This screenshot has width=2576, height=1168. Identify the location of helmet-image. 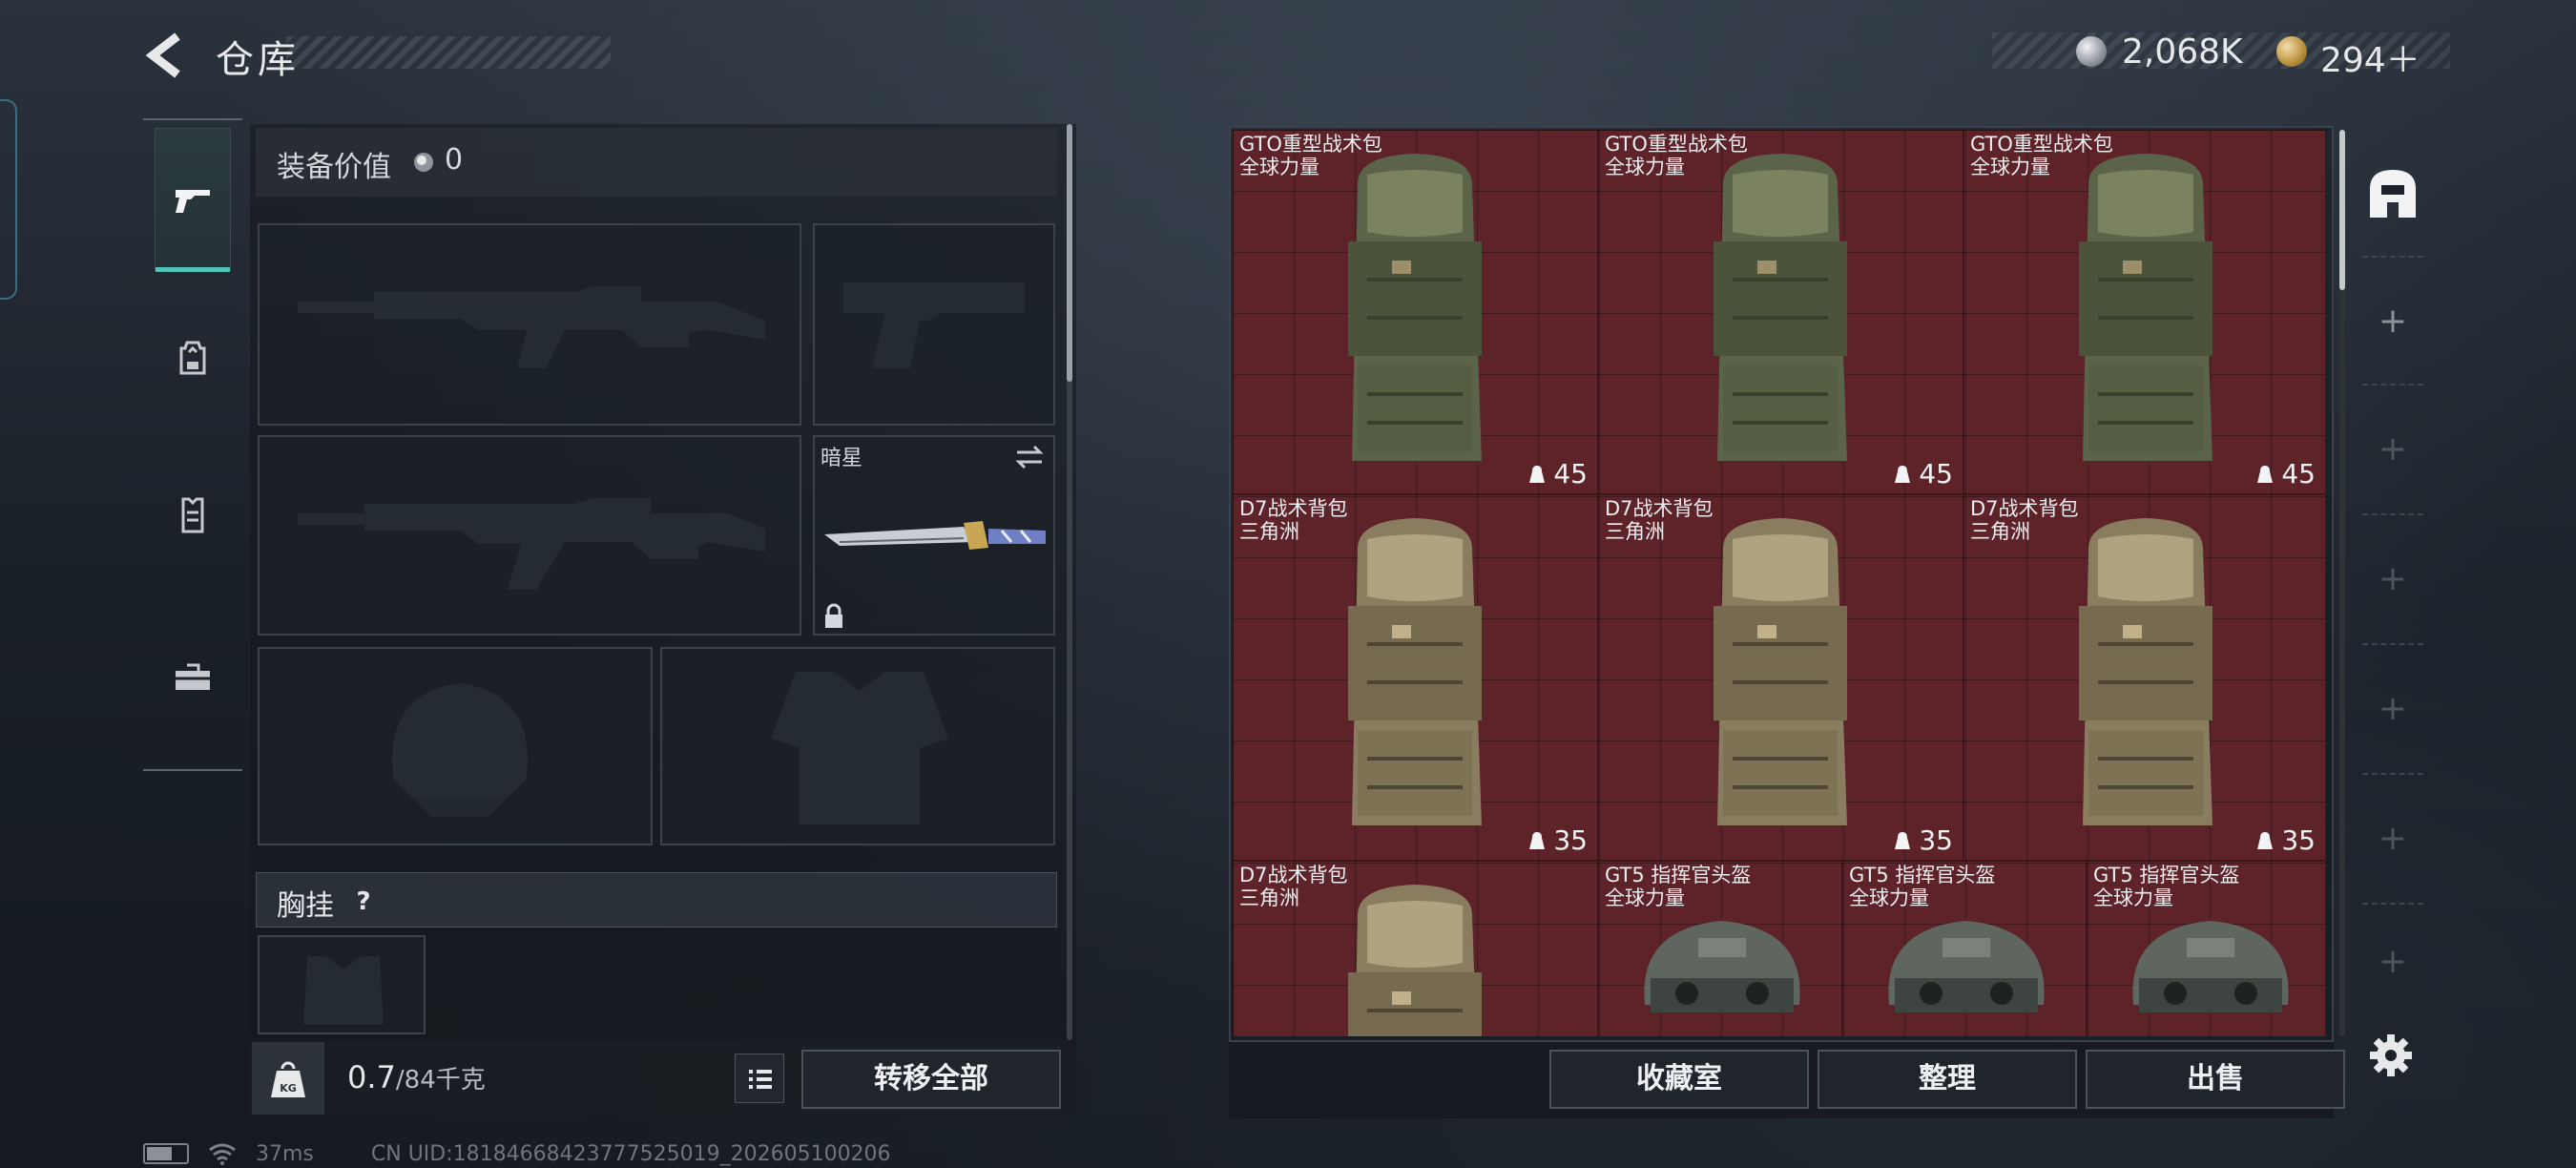
(1966, 966).